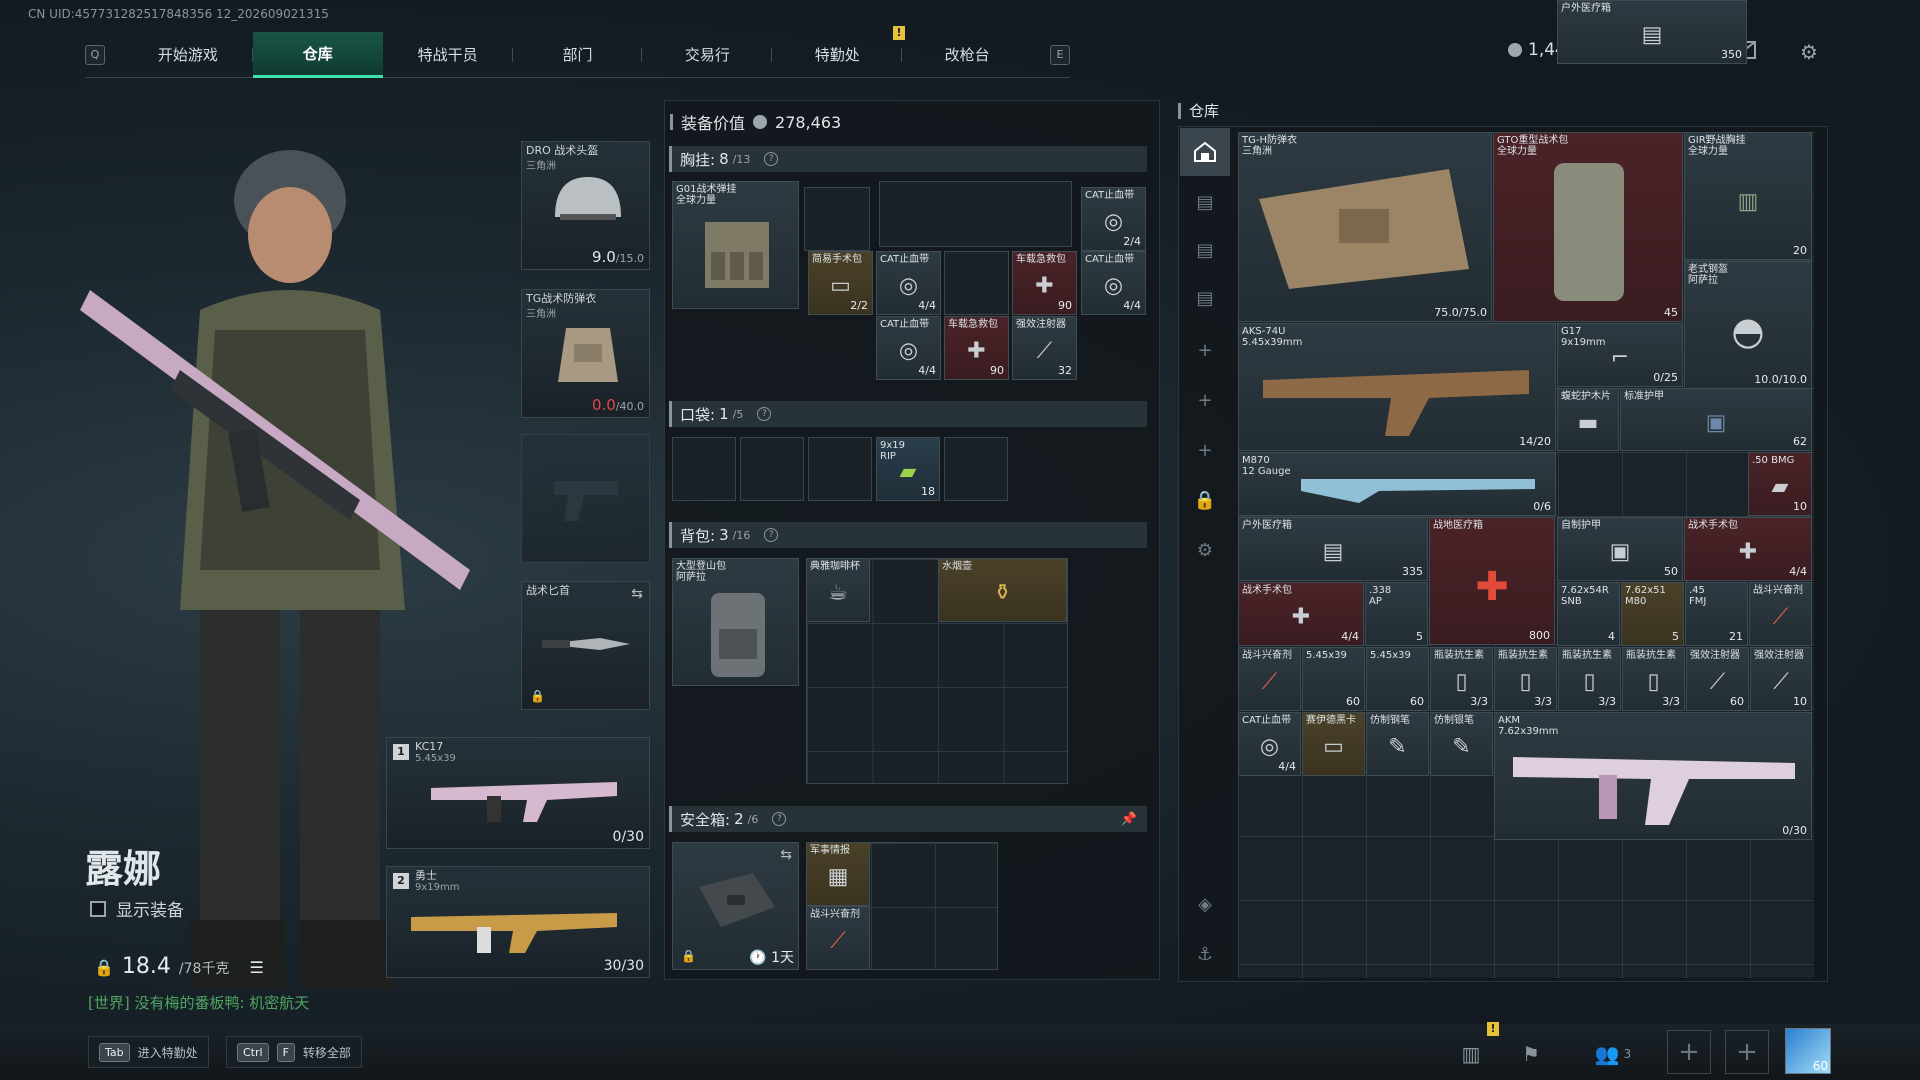 Image resolution: width=1920 pixels, height=1080 pixels. What do you see at coordinates (1397, 484) in the screenshot?
I see `stash-item: M870 12 Gauge 0/6` at bounding box center [1397, 484].